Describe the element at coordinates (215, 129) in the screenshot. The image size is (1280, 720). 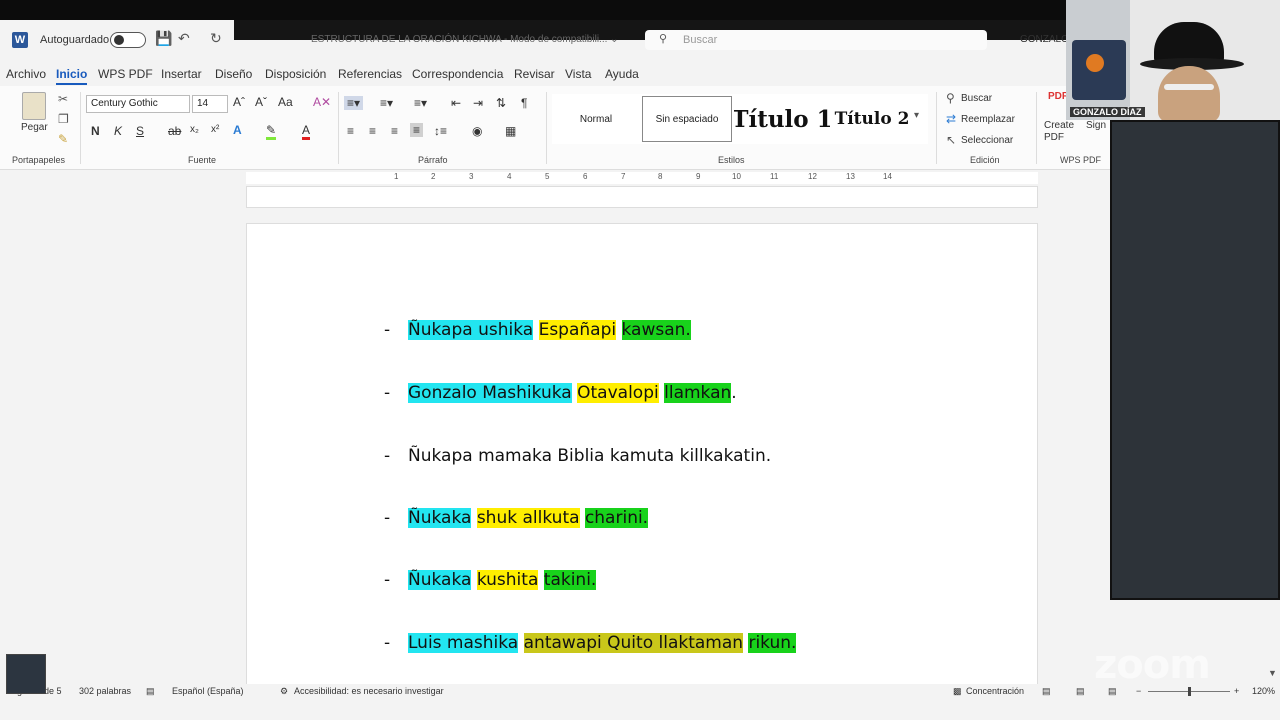
I see `superscript-icon: x²` at that location.